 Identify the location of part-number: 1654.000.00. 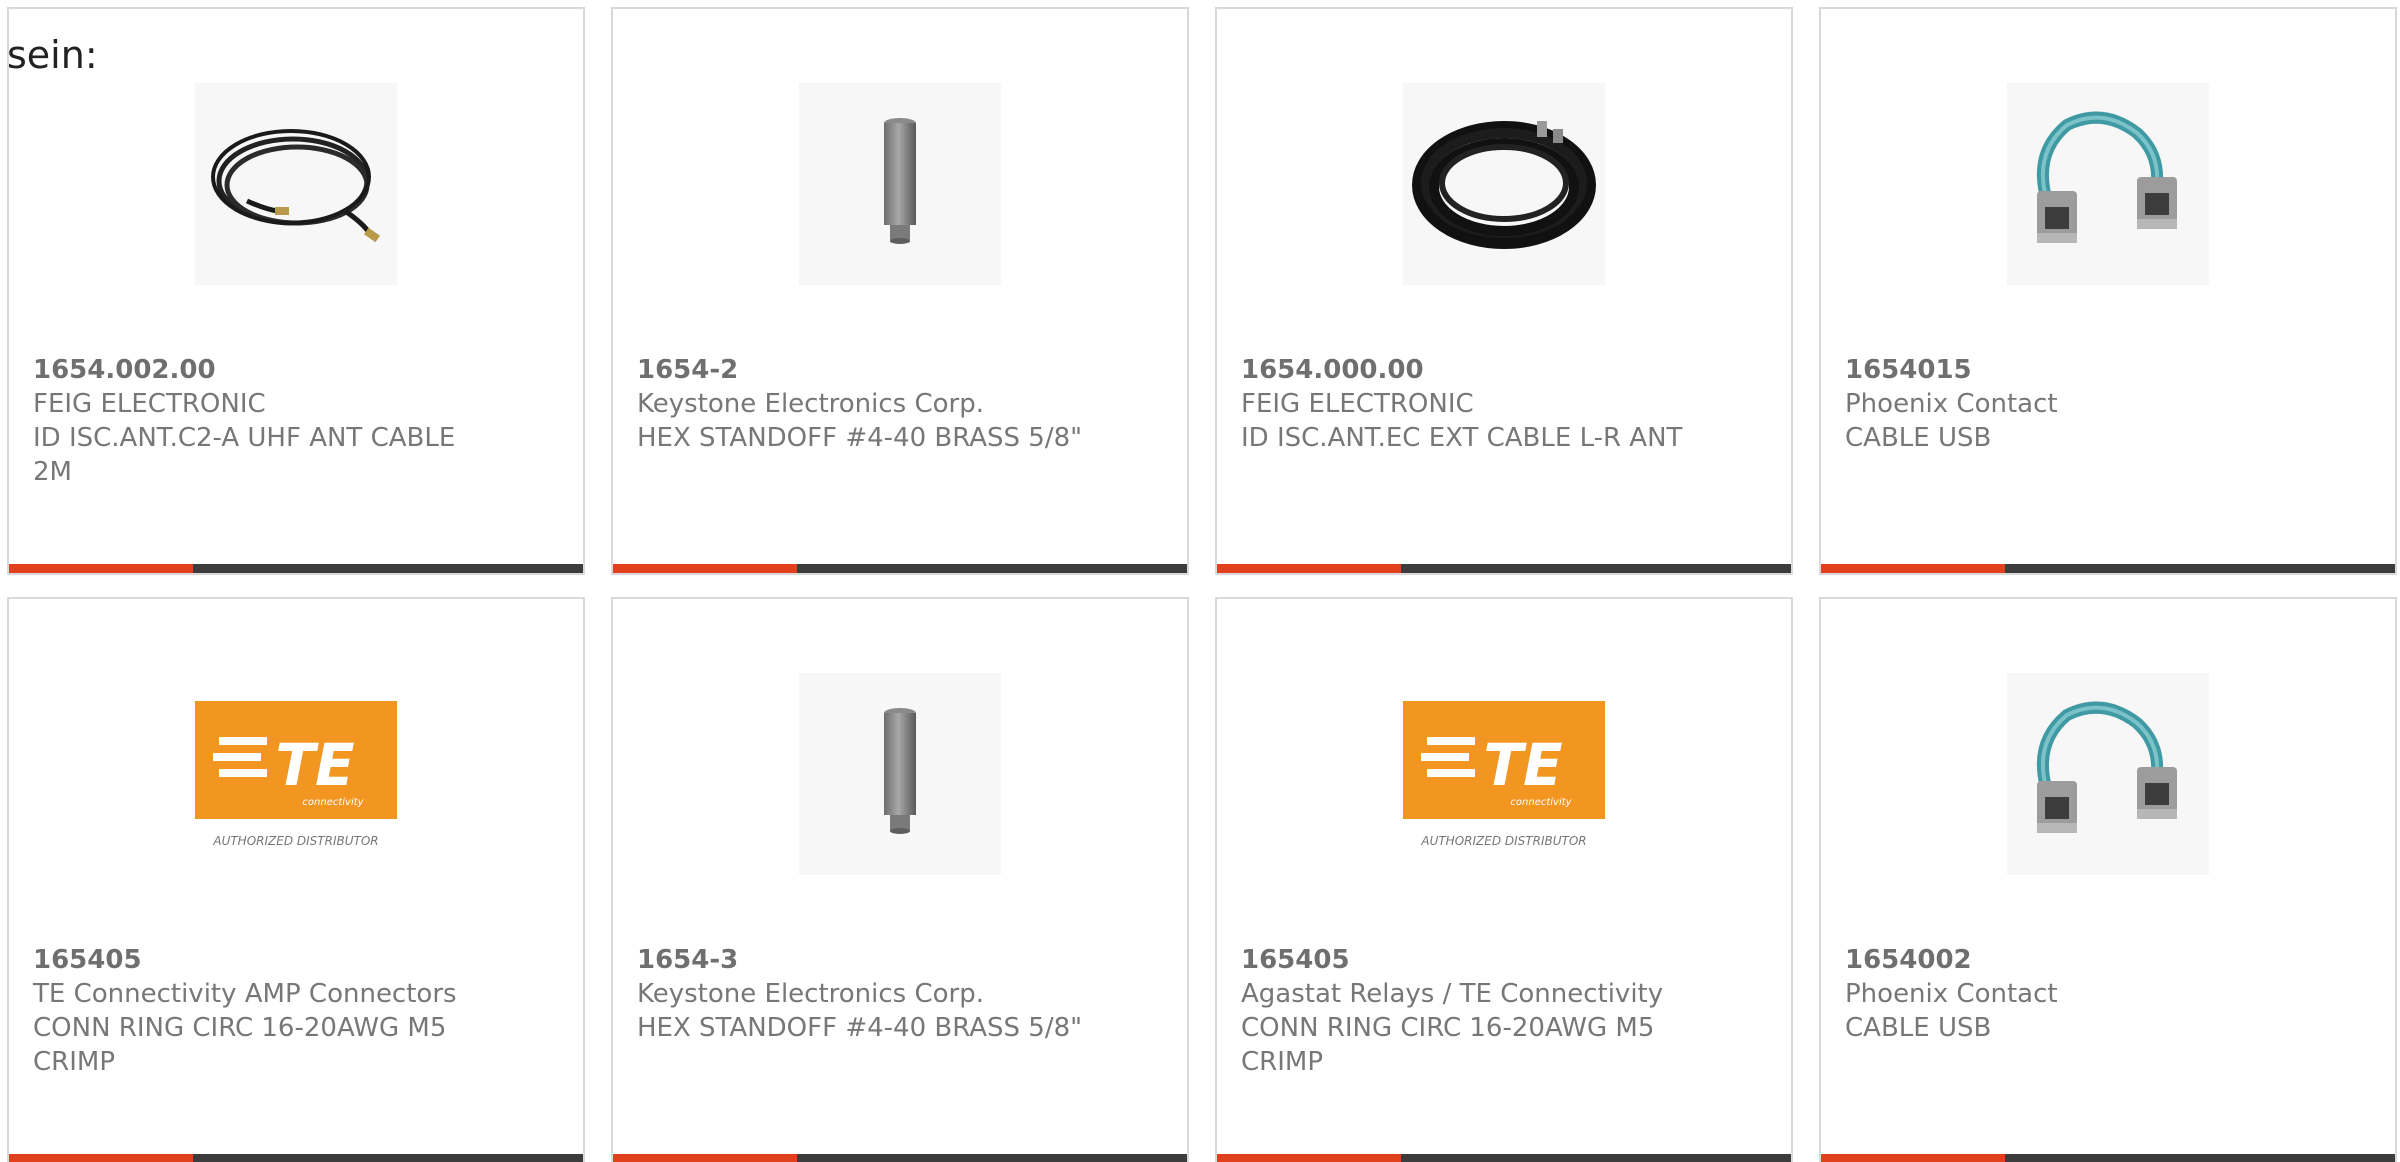
(1471, 370).